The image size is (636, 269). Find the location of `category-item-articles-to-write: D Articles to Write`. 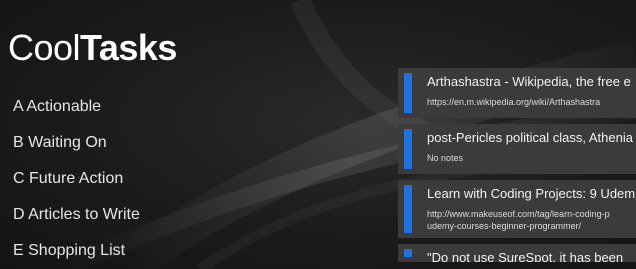

category-item-articles-to-write: D Articles to Write is located at coordinates (76, 220).